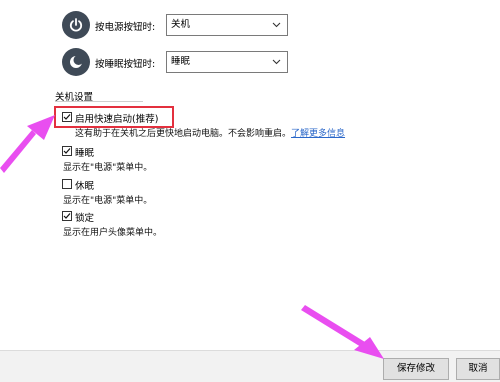 This screenshot has width=500, height=382. I want to click on arrow-to-checkbox-icon, so click(27, 144).